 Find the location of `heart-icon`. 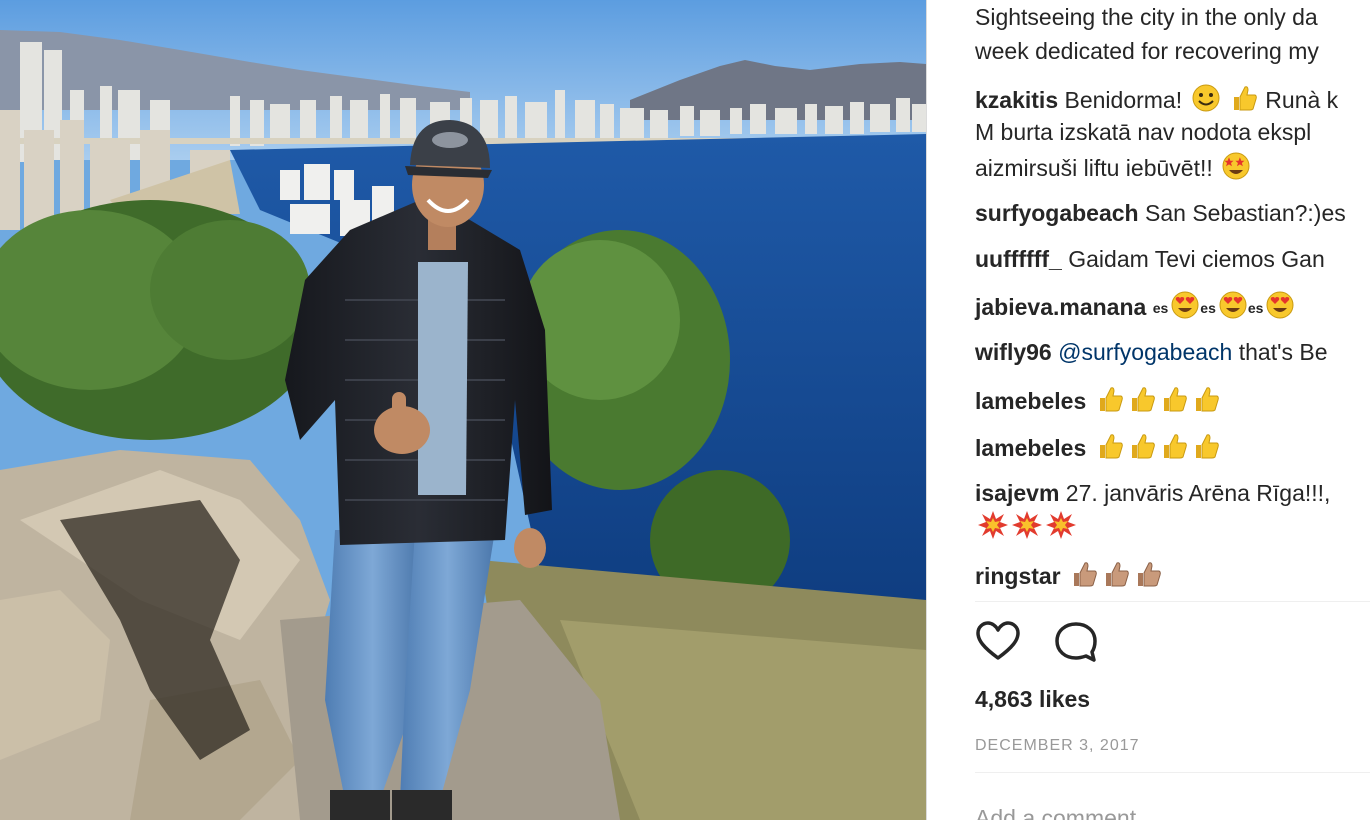

heart-icon is located at coordinates (1001, 642).